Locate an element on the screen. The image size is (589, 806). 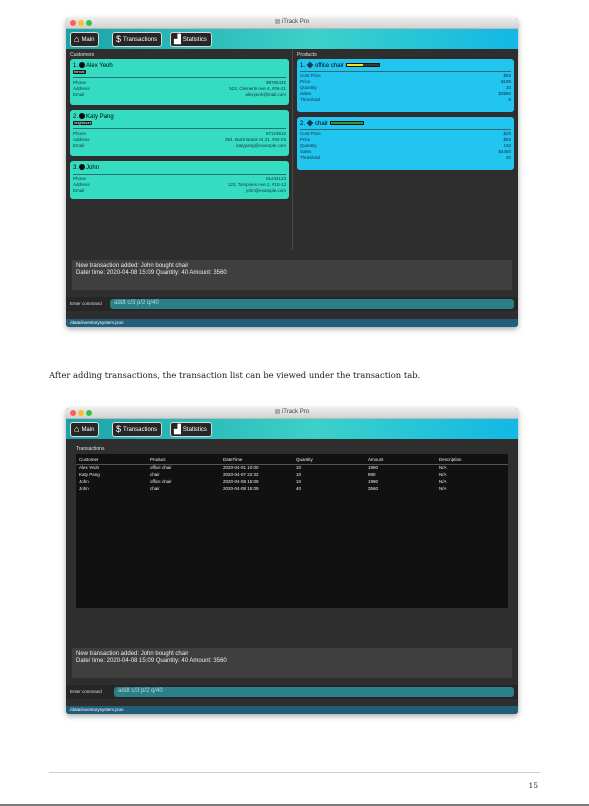
customer-name: John is located at coordinates (93, 168).